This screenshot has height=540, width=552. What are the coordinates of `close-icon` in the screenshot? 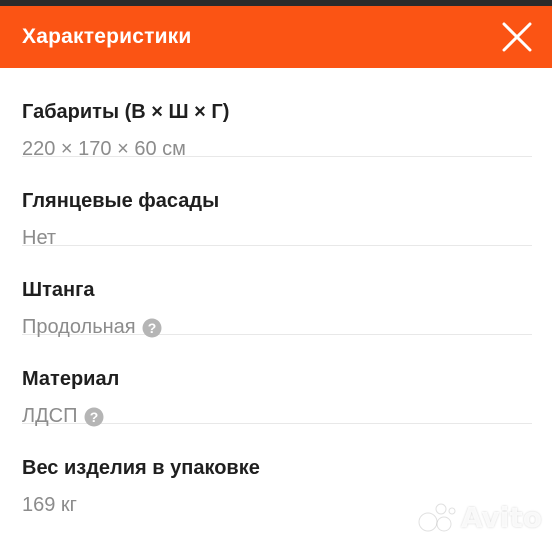 It's located at (517, 37).